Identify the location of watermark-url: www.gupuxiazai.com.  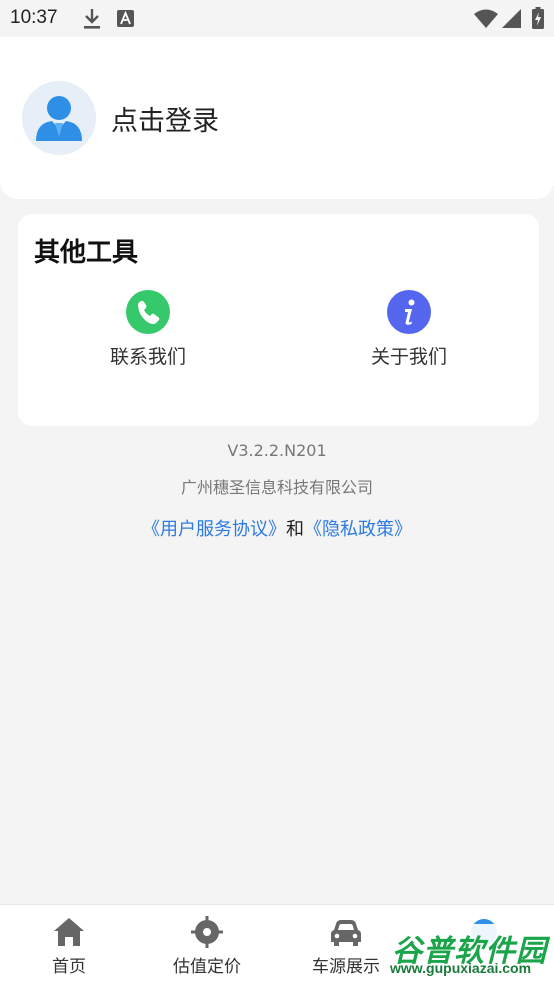
(461, 968).